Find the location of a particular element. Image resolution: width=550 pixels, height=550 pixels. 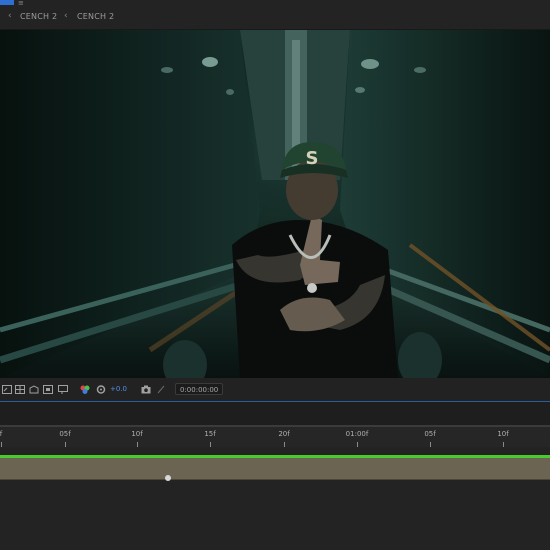

region-of-interest-icon is located at coordinates (7, 389).